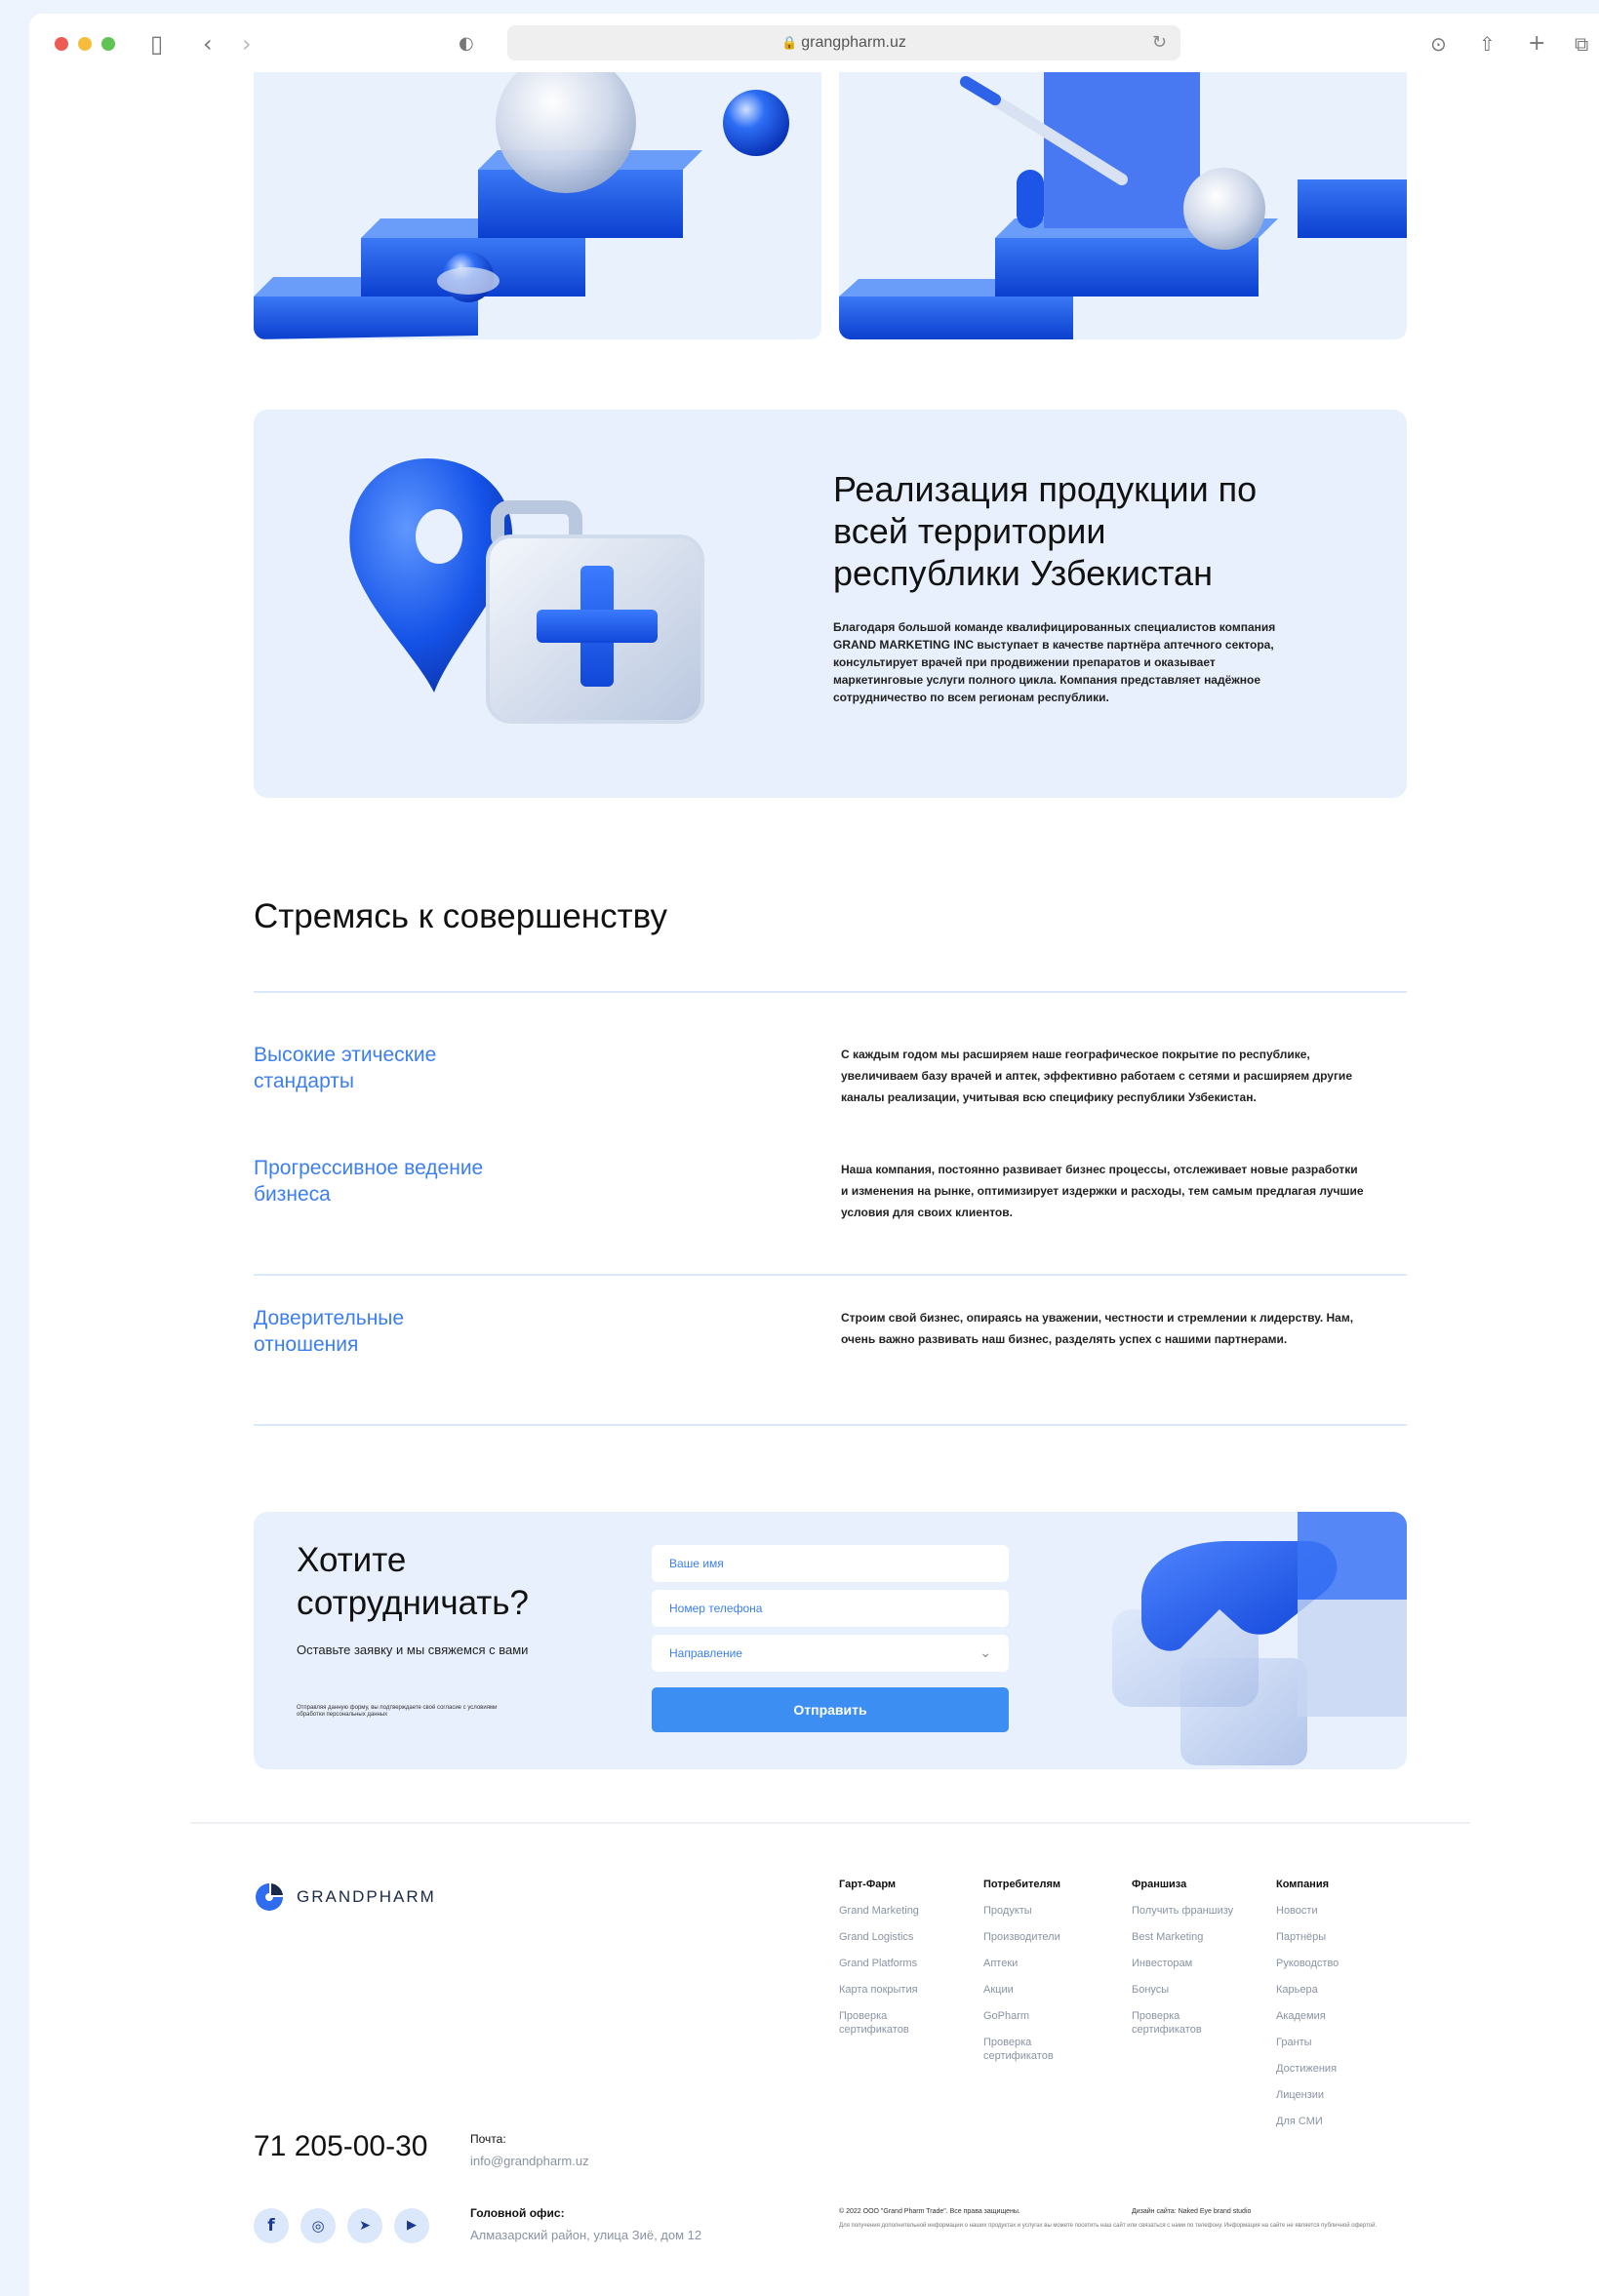 The width and height of the screenshot is (1599, 2296). I want to click on facebook-icon: f, so click(271, 2225).